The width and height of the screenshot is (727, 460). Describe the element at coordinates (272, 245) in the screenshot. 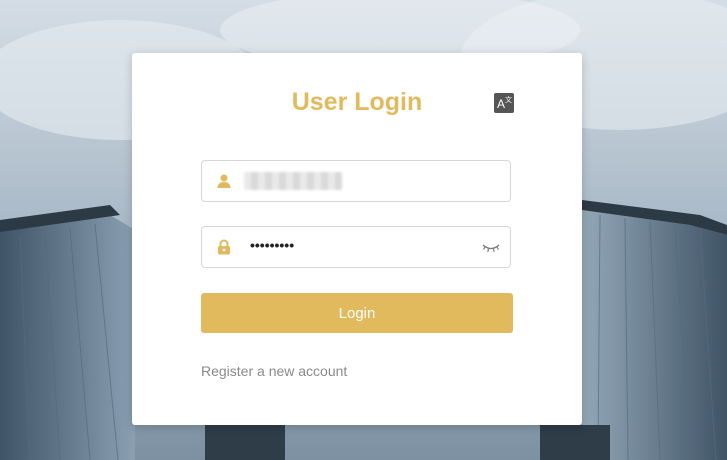

I see `password-masked-value: •••••••••` at that location.